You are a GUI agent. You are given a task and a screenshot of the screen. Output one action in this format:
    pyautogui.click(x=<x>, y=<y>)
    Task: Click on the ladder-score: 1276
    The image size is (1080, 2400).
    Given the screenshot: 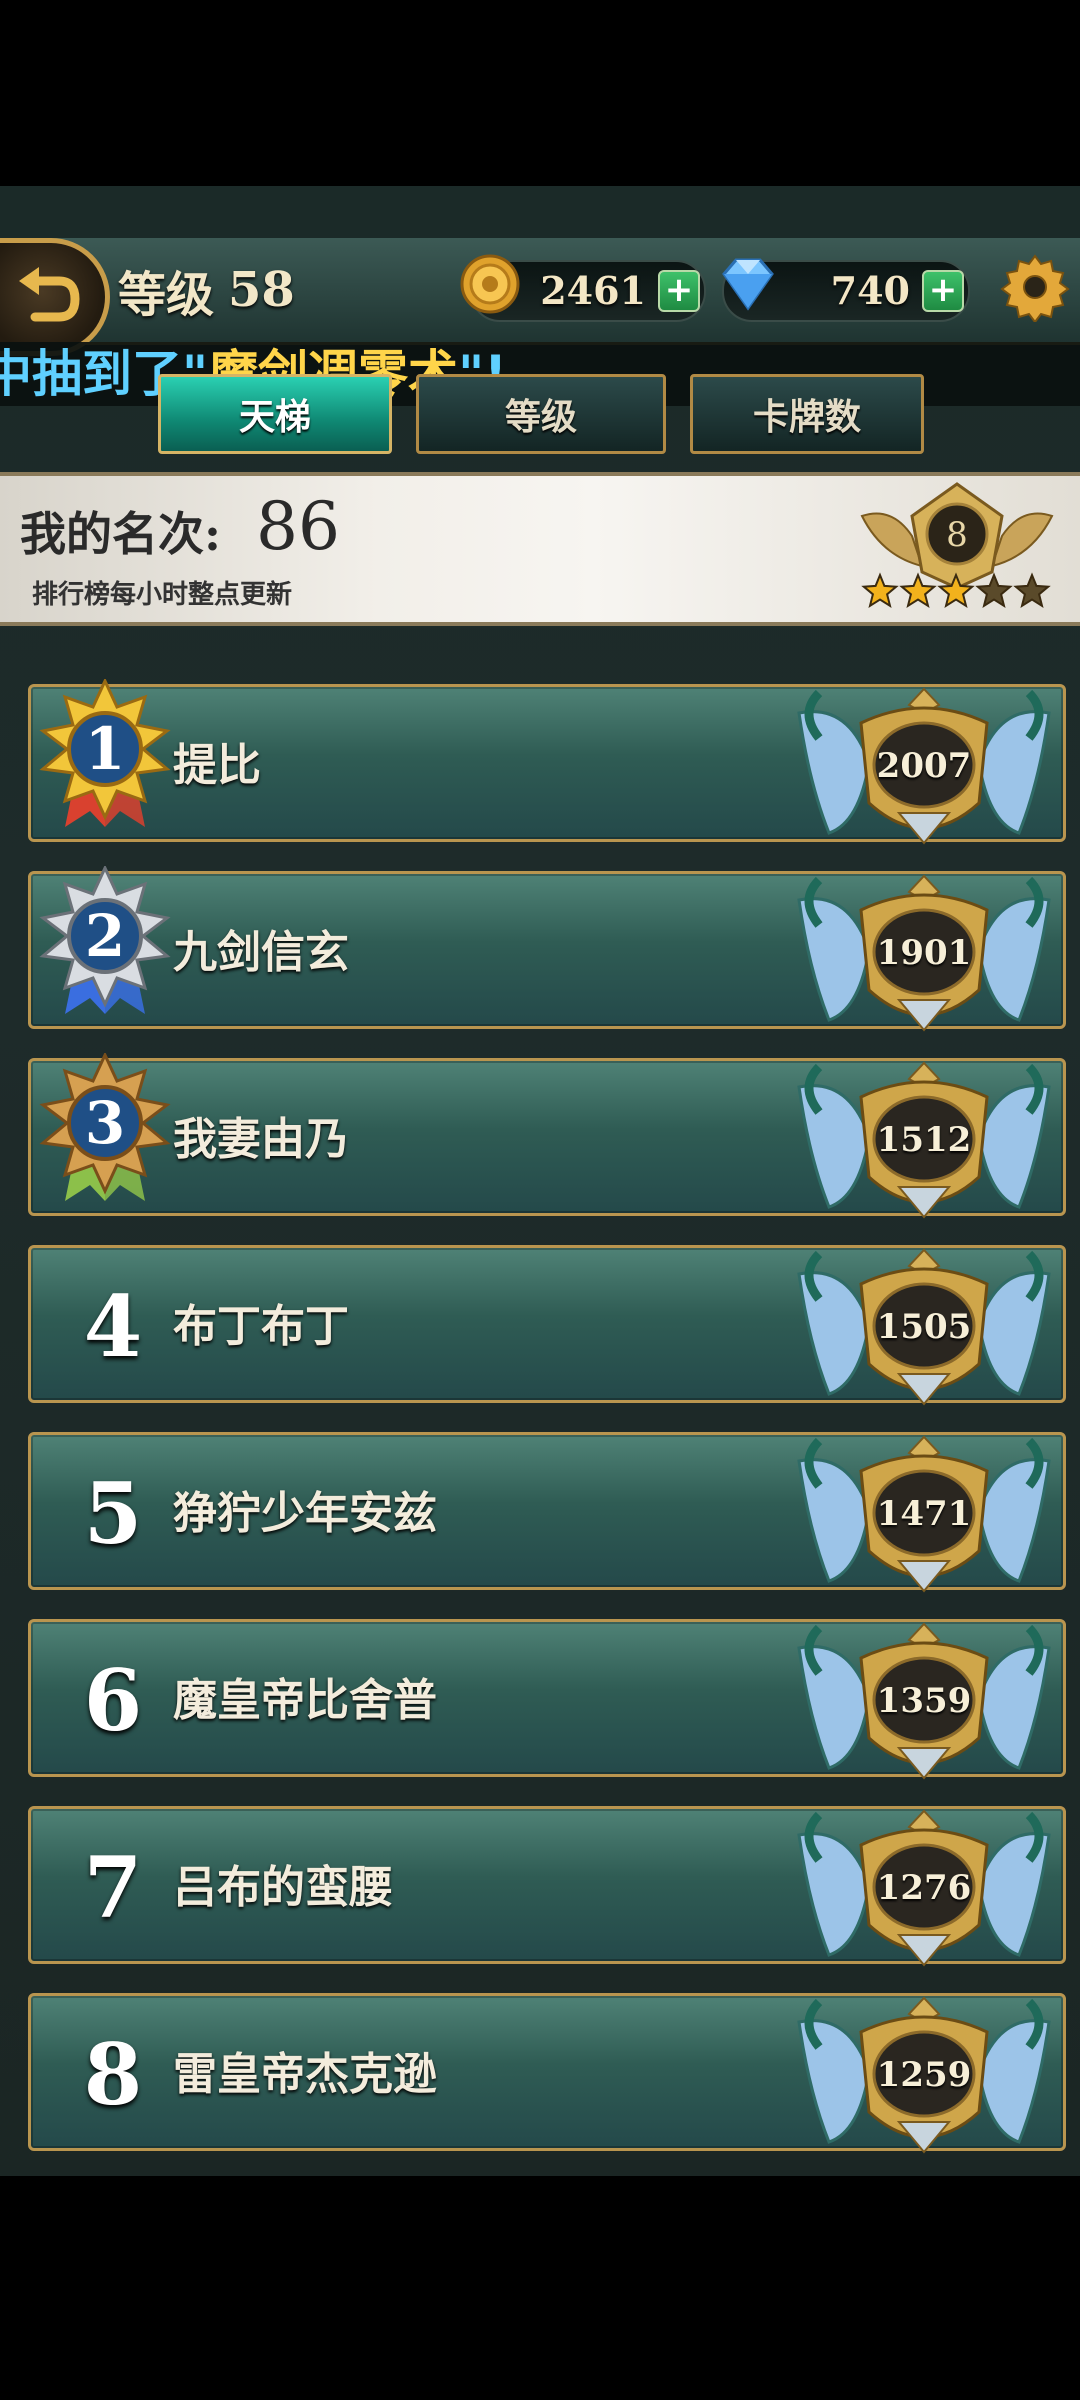 What is the action you would take?
    pyautogui.click(x=924, y=1888)
    